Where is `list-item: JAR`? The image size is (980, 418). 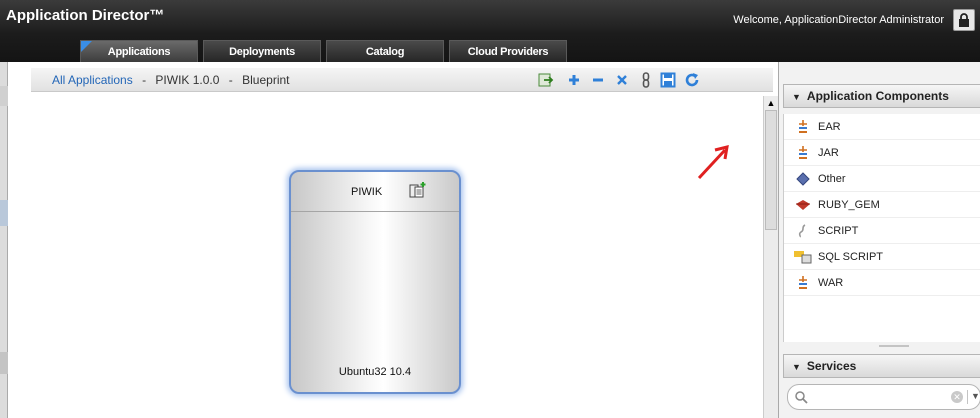 list-item: JAR is located at coordinates (882, 153).